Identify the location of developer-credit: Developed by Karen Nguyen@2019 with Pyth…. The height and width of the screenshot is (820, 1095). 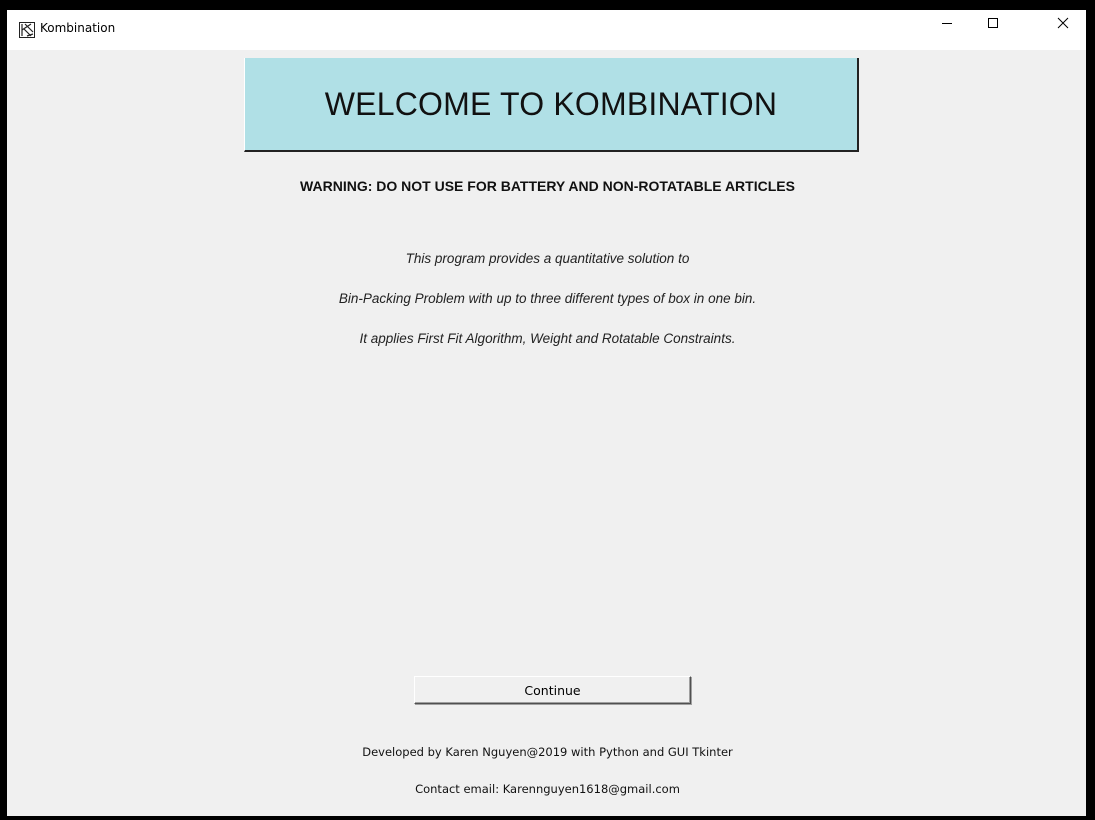
(547, 752).